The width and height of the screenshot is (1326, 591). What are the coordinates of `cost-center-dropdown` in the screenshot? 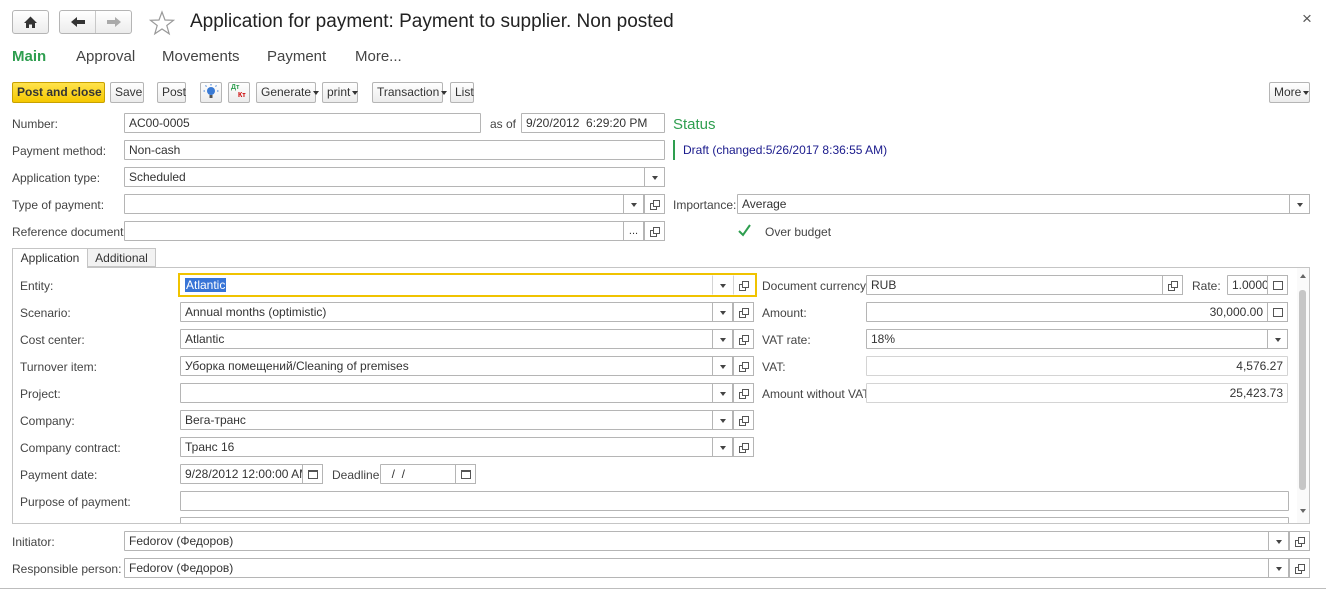 It's located at (722, 339).